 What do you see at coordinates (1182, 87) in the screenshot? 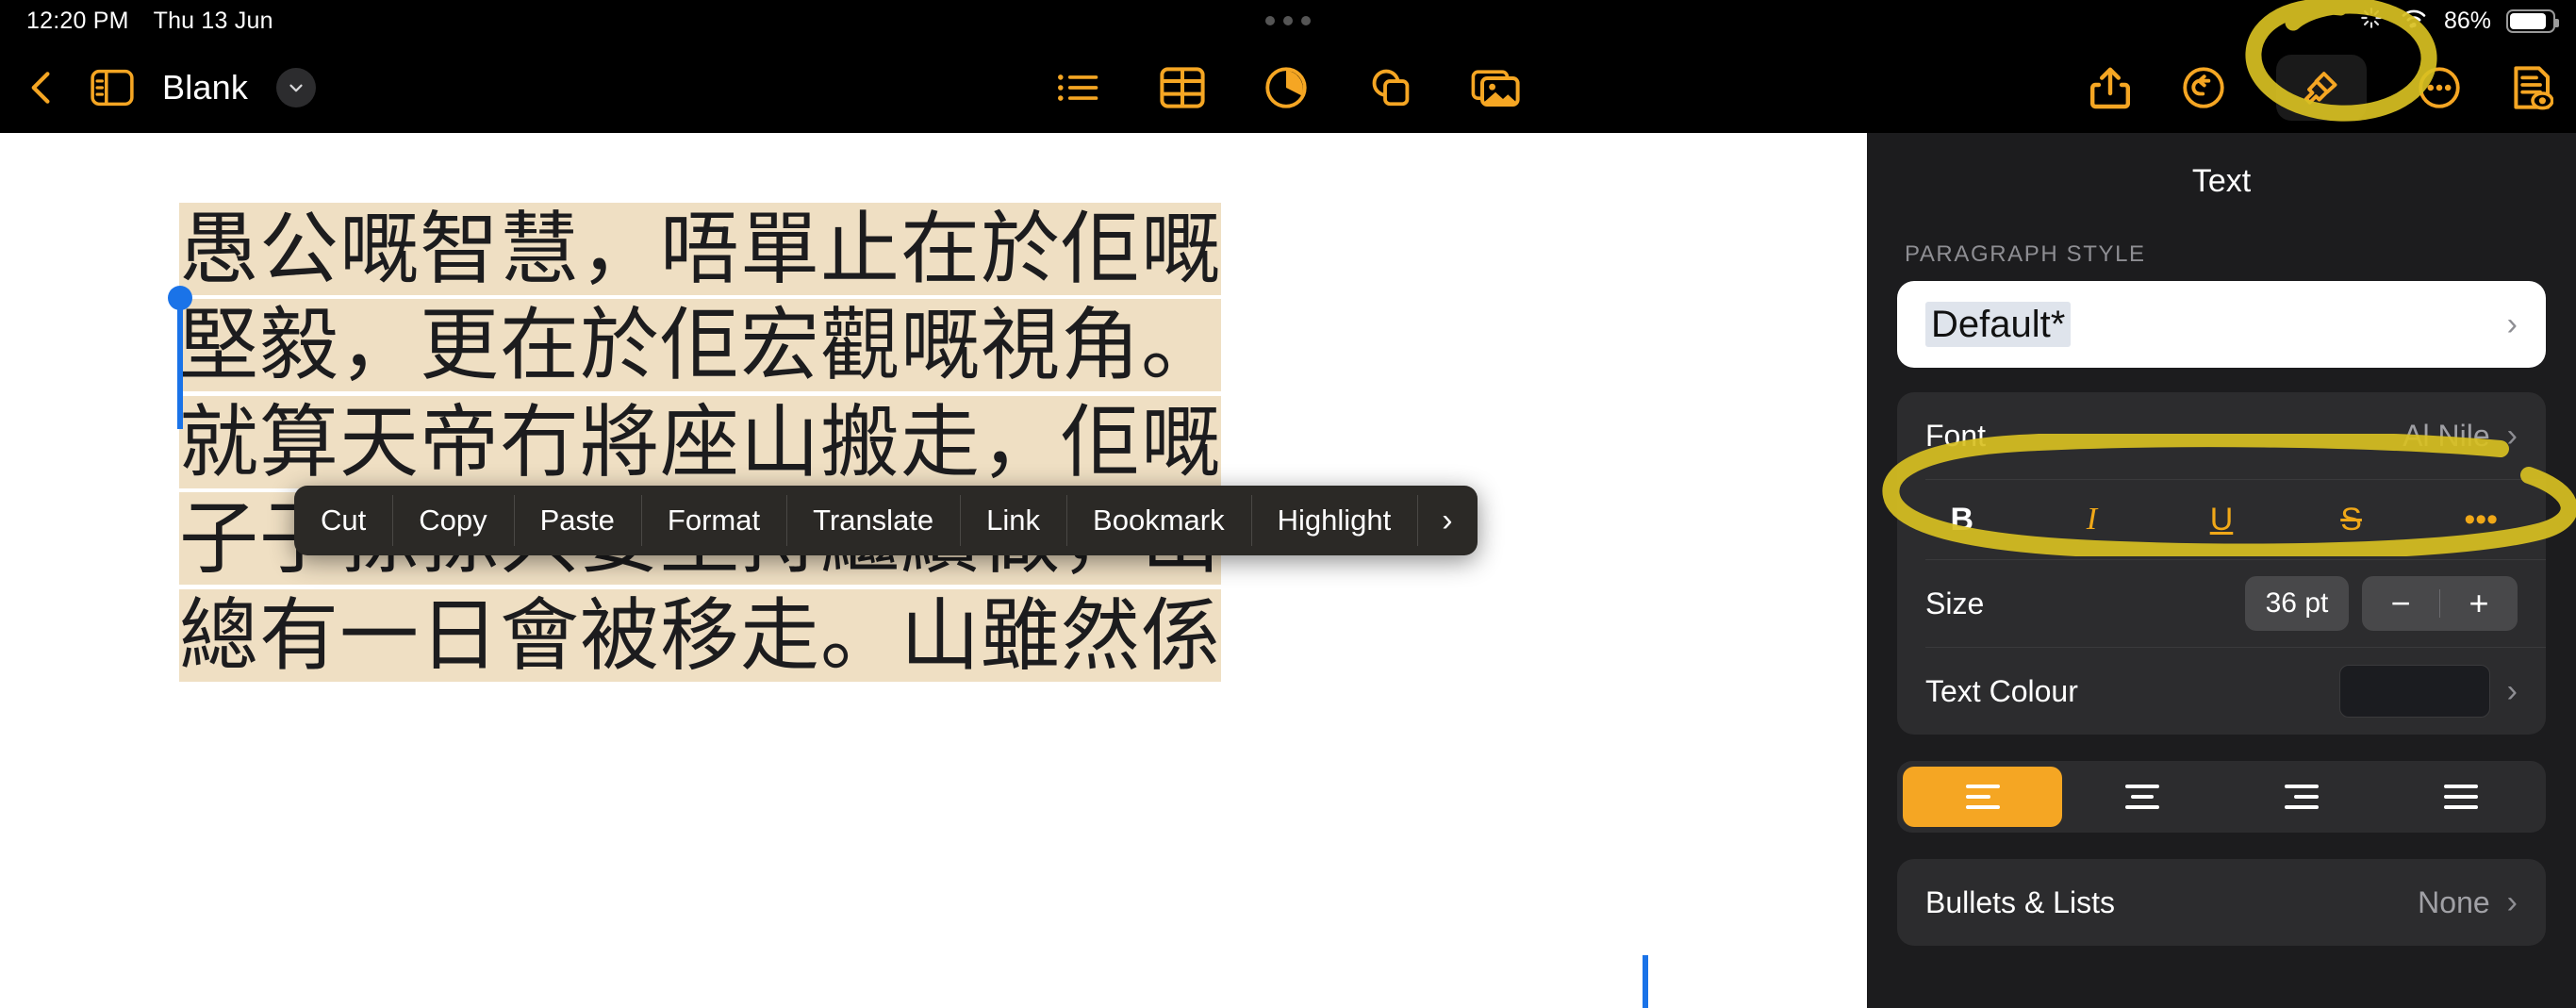
I see `table-icon` at bounding box center [1182, 87].